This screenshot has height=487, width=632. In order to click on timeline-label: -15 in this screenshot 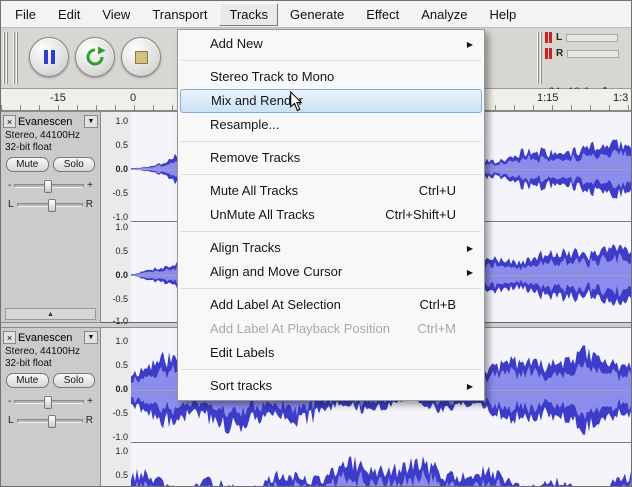, I will do `click(58, 98)`.